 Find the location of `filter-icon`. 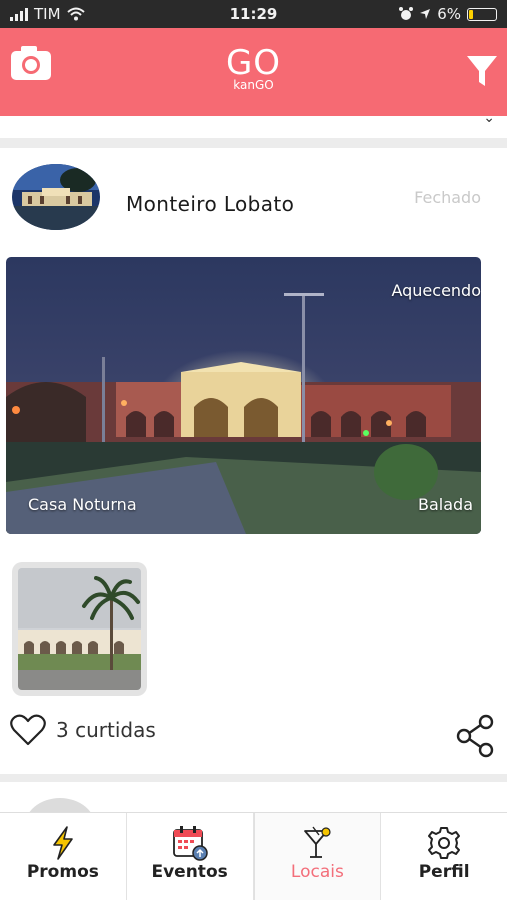

filter-icon is located at coordinates (482, 71).